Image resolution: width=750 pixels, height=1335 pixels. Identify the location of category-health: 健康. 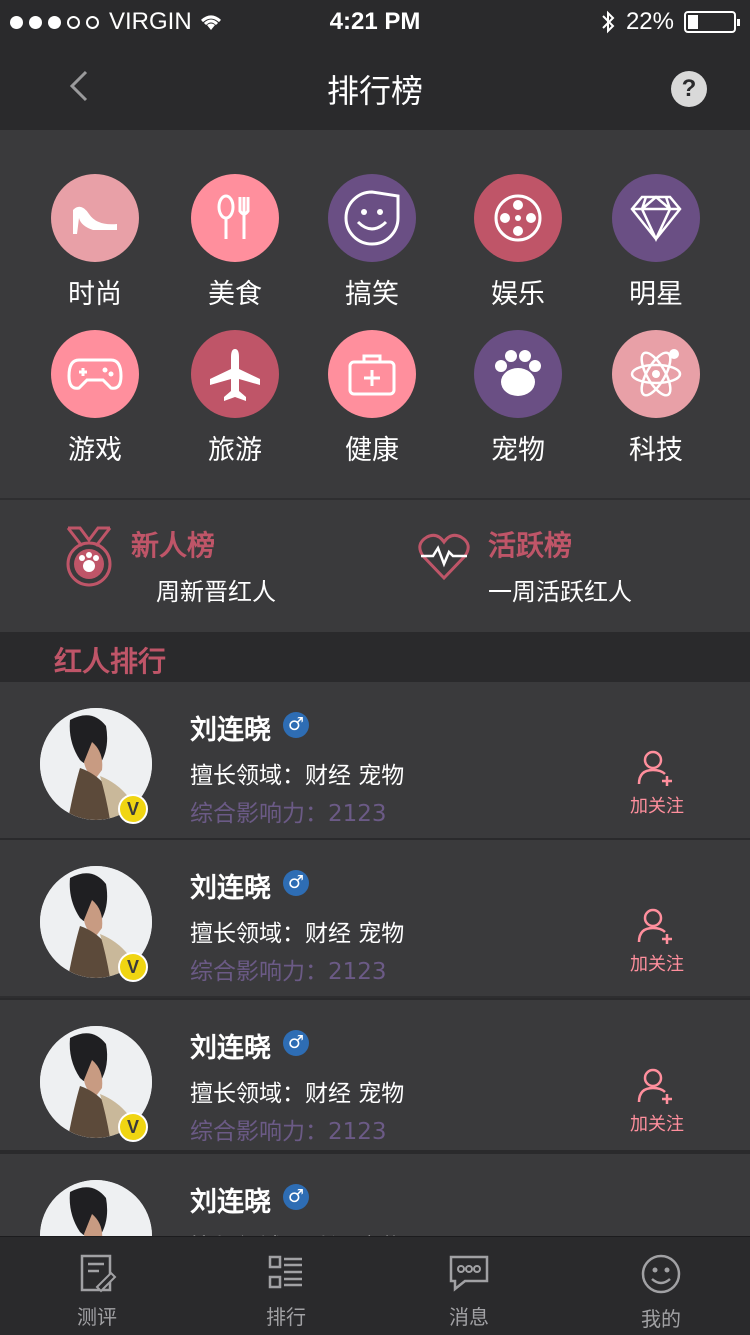
(372, 398).